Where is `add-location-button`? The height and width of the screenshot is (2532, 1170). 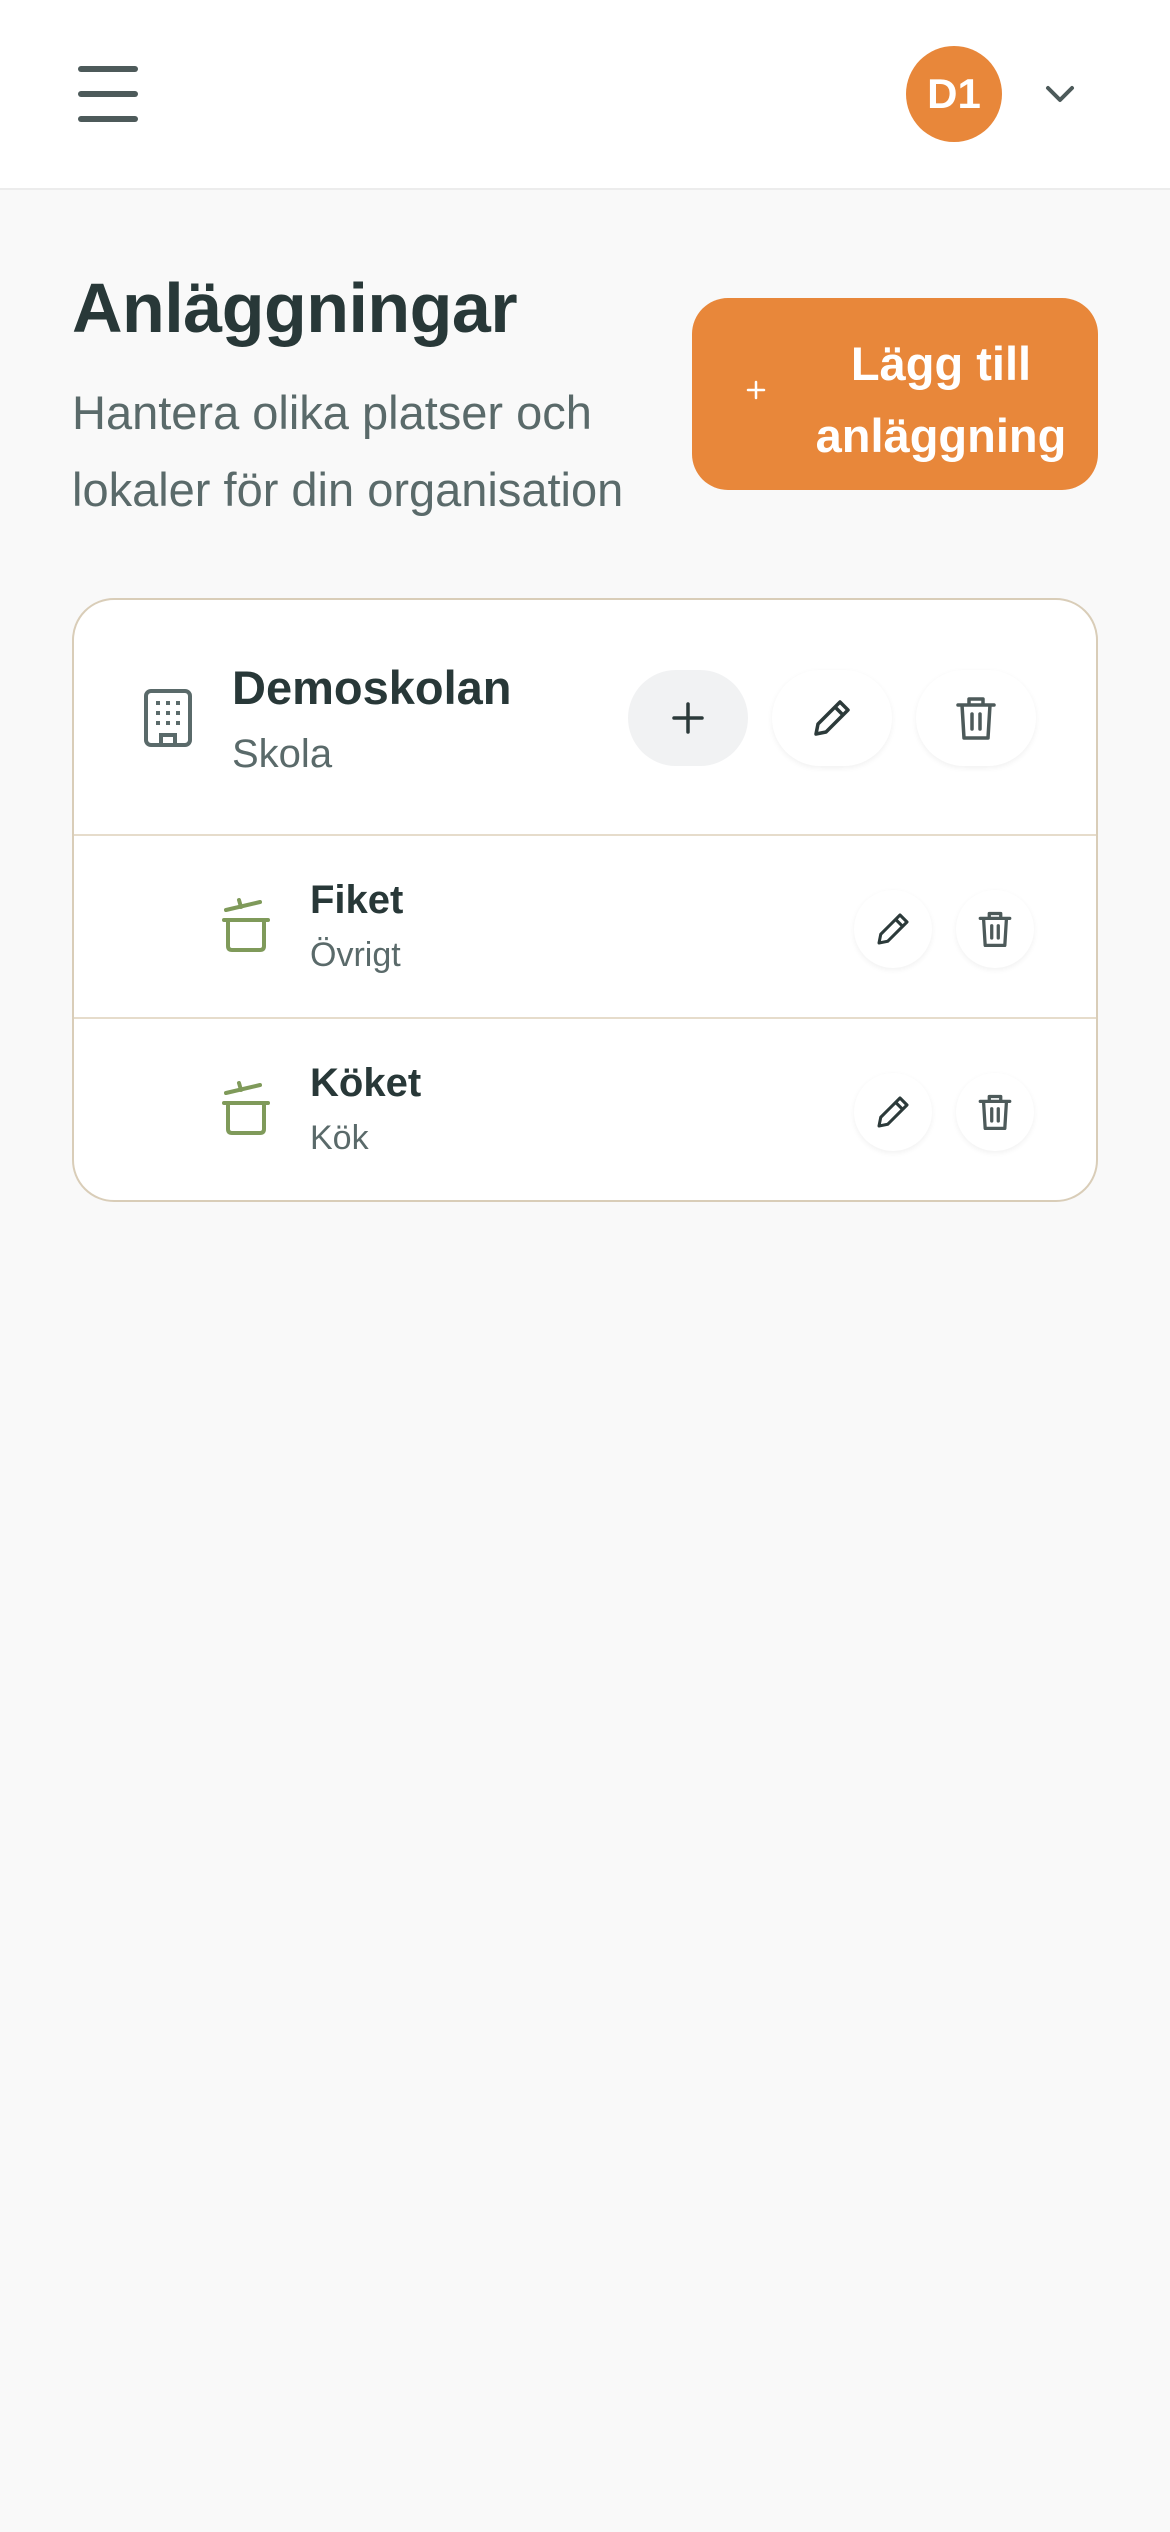
add-location-button is located at coordinates (688, 718).